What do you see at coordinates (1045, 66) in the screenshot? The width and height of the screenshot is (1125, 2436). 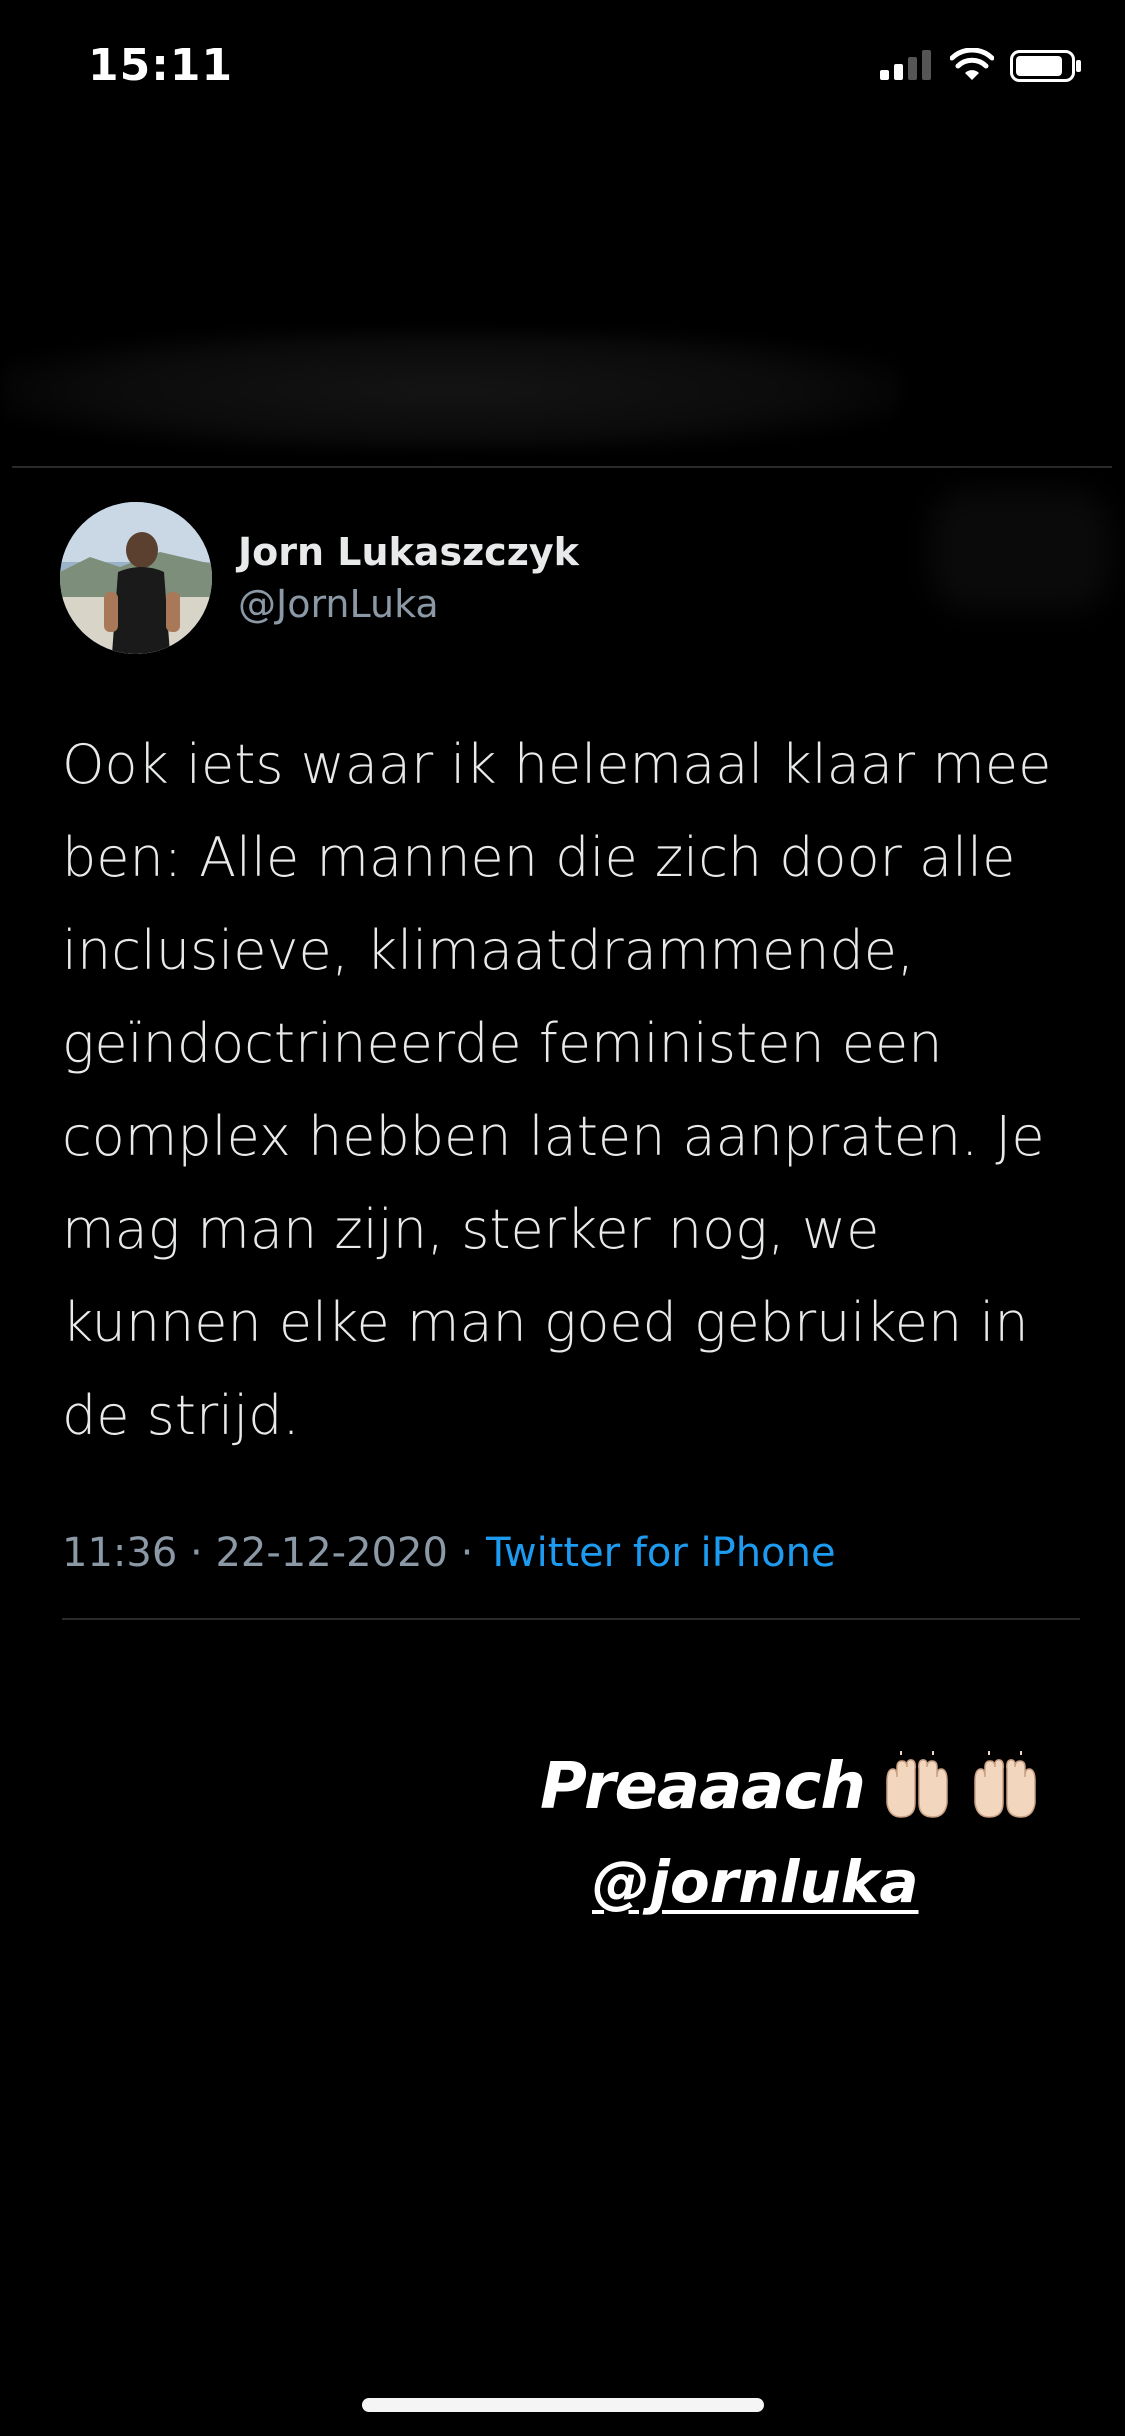 I see `battery-icon` at bounding box center [1045, 66].